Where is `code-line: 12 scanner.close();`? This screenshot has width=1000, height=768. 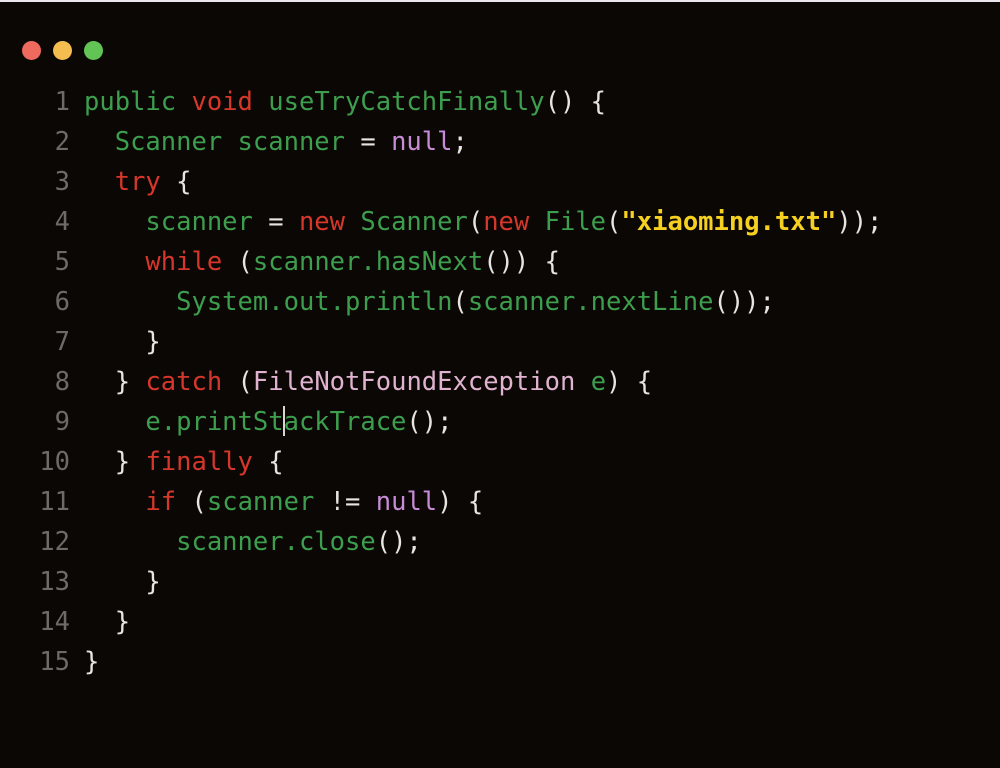
code-line: 12 scanner.close(); is located at coordinates (500, 542).